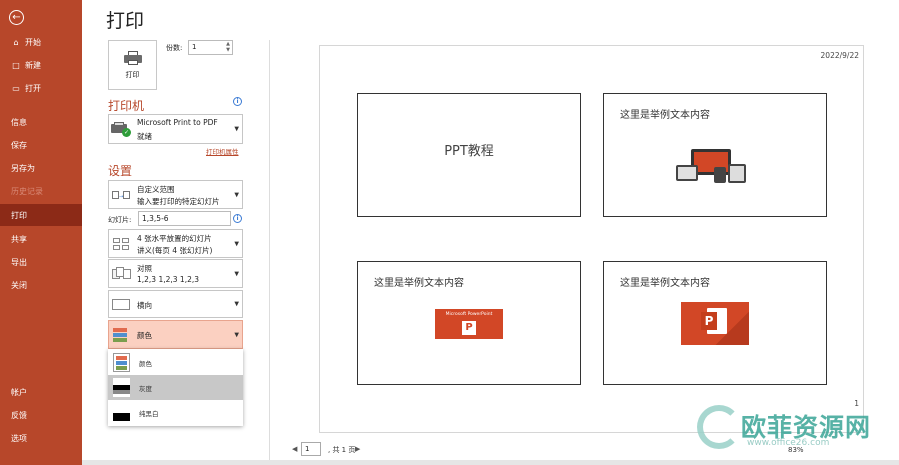 The image size is (899, 465). I want to click on page-number-input: 1, so click(311, 449).